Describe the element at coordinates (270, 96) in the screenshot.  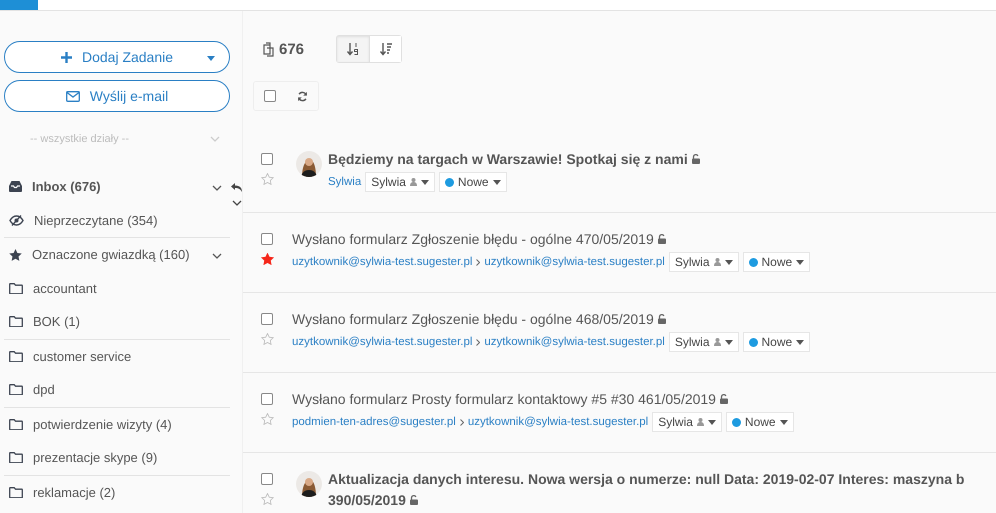
I see `select-all-checkbox` at that location.